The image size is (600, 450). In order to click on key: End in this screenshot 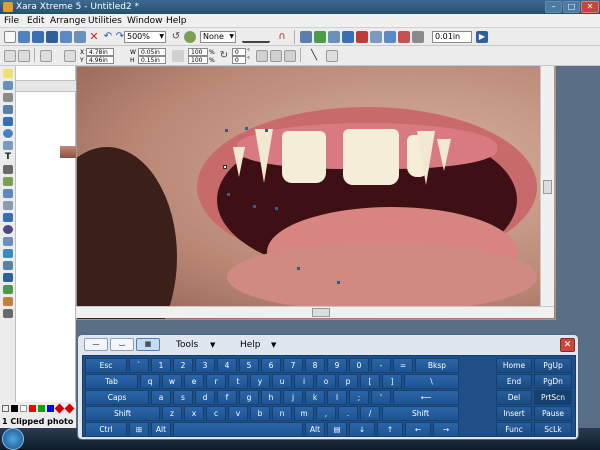, I will do `click(514, 381)`.